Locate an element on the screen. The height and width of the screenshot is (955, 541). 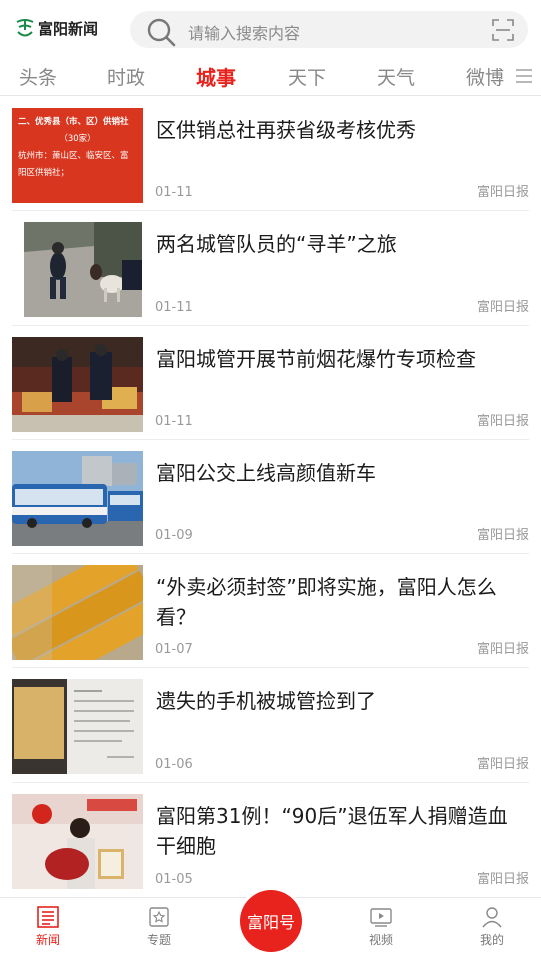
news-title: 富阳公交上线高颜值新车 is located at coordinates (341, 473).